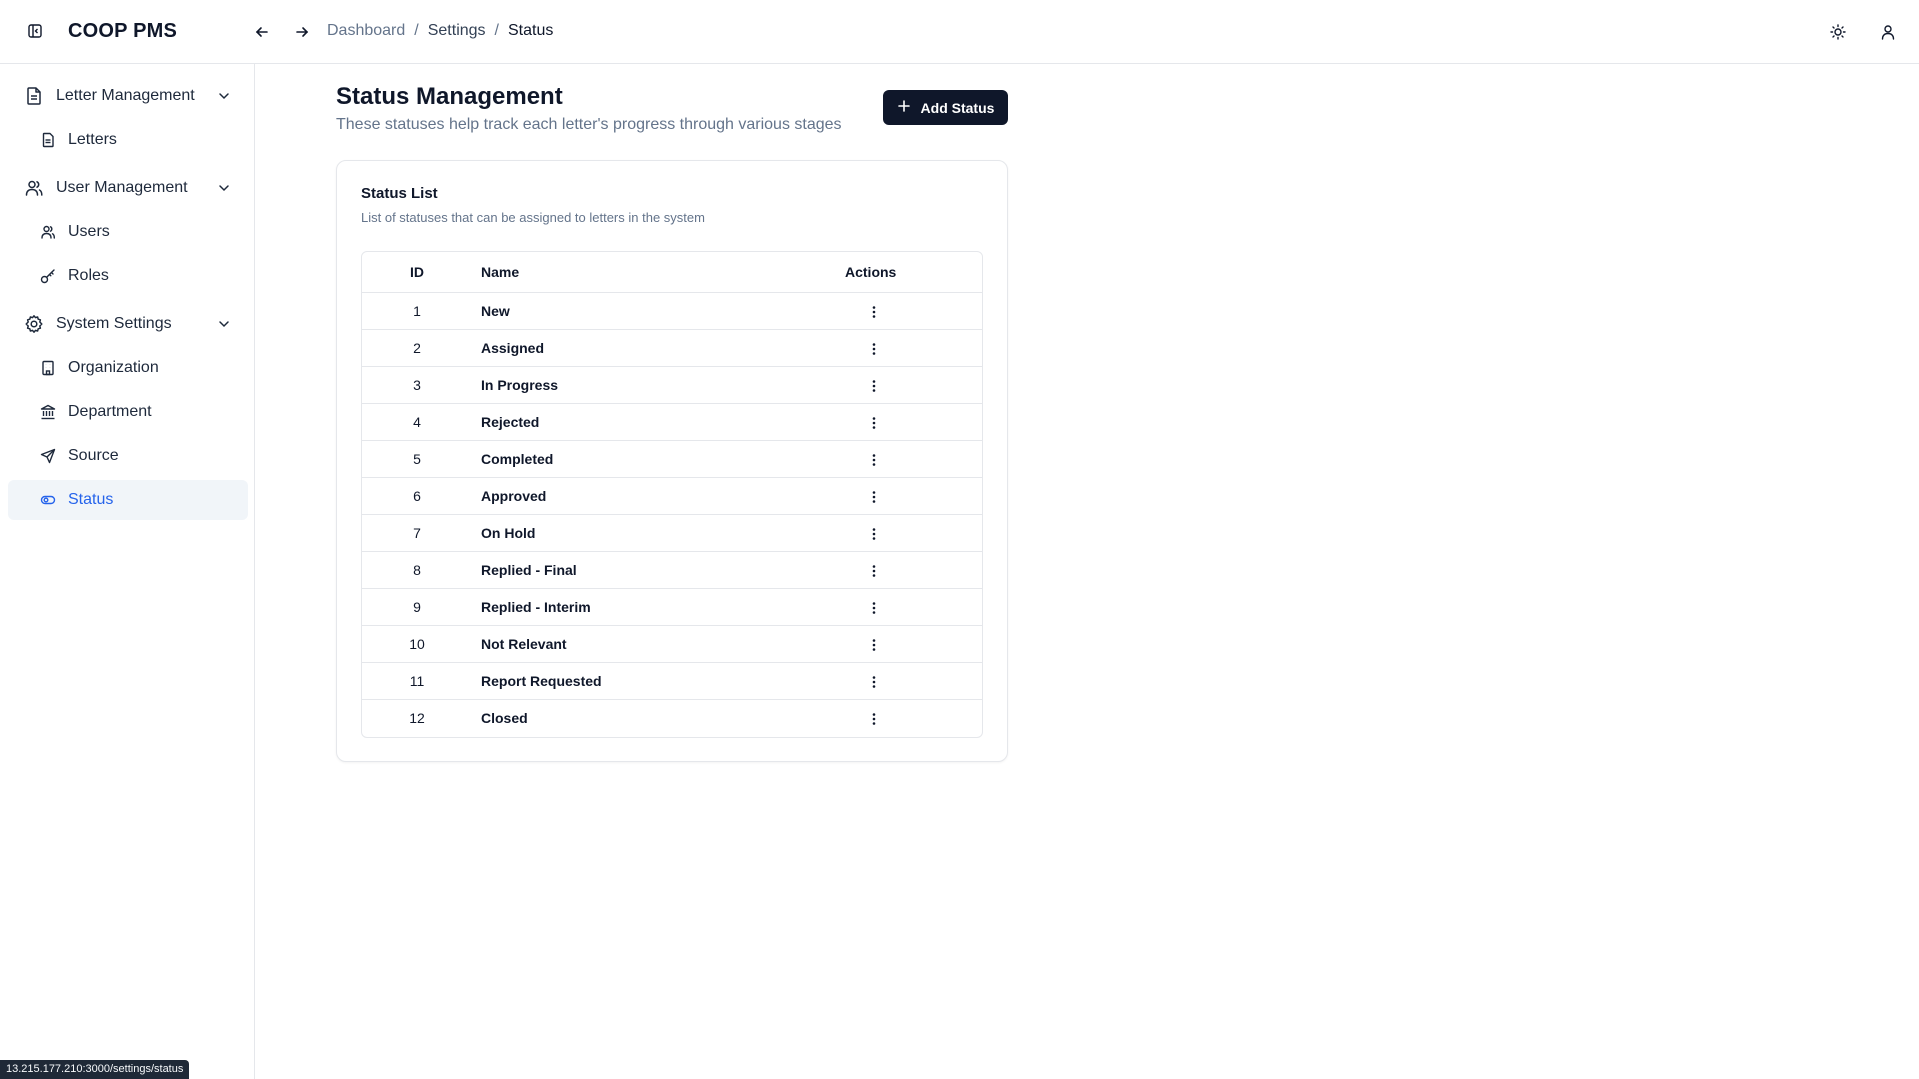  What do you see at coordinates (504, 718) in the screenshot?
I see `cell-name: Closed` at bounding box center [504, 718].